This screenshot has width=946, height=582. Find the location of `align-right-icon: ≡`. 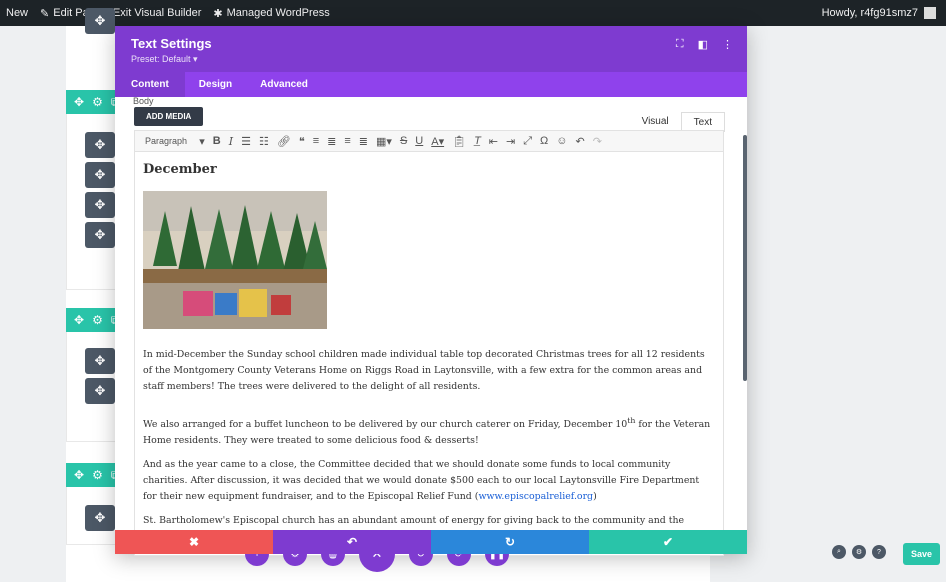

align-right-icon: ≡ is located at coordinates (347, 141).